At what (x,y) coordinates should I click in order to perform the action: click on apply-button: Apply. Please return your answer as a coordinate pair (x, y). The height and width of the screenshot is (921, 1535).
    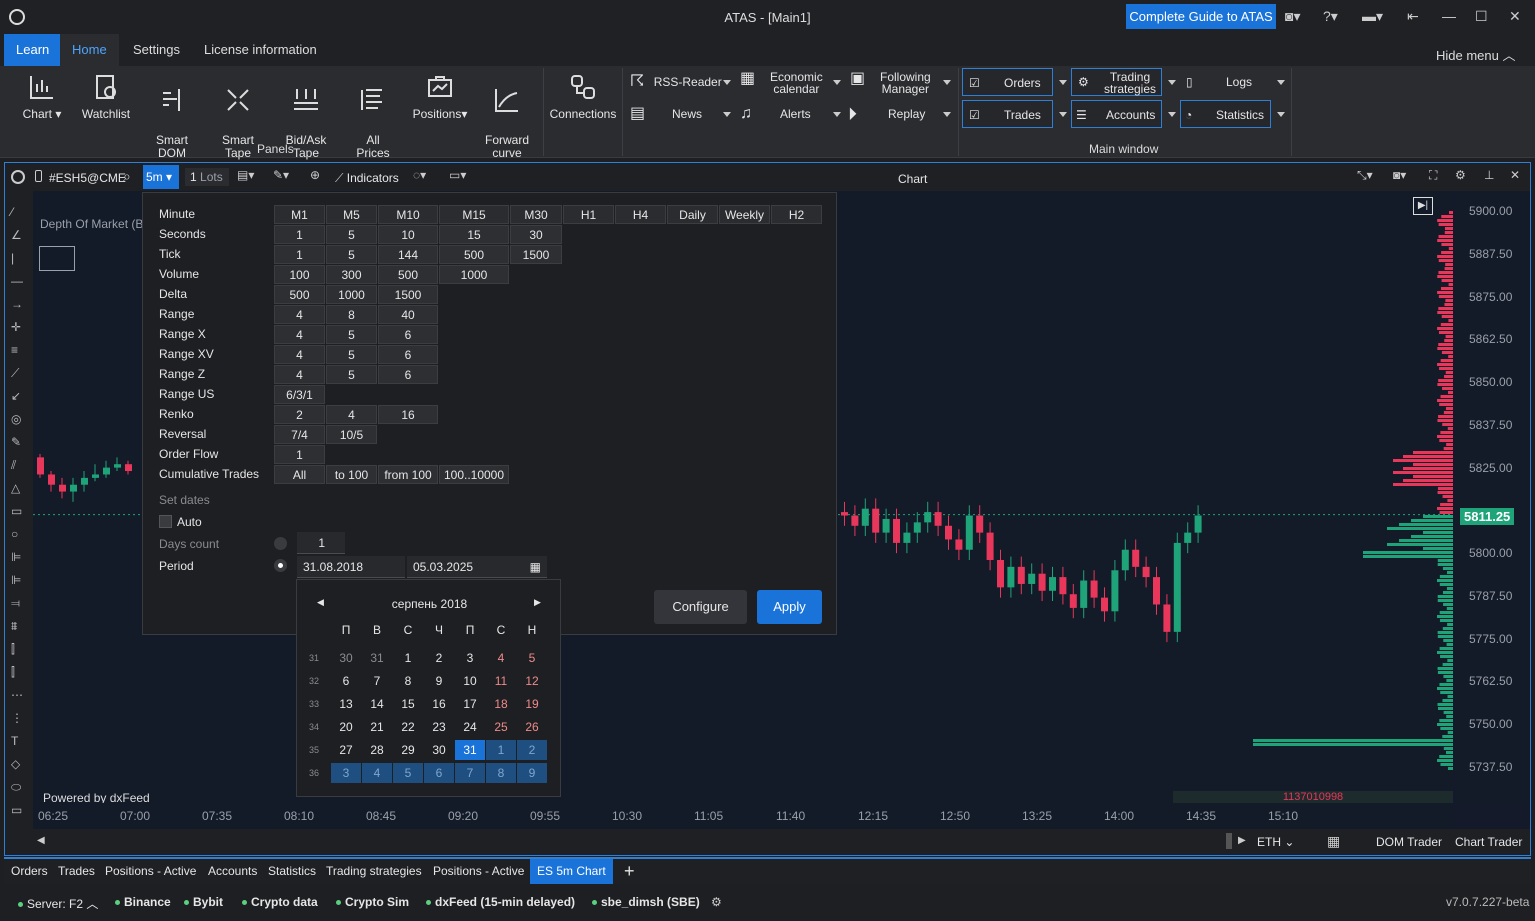
    Looking at the image, I should click on (789, 607).